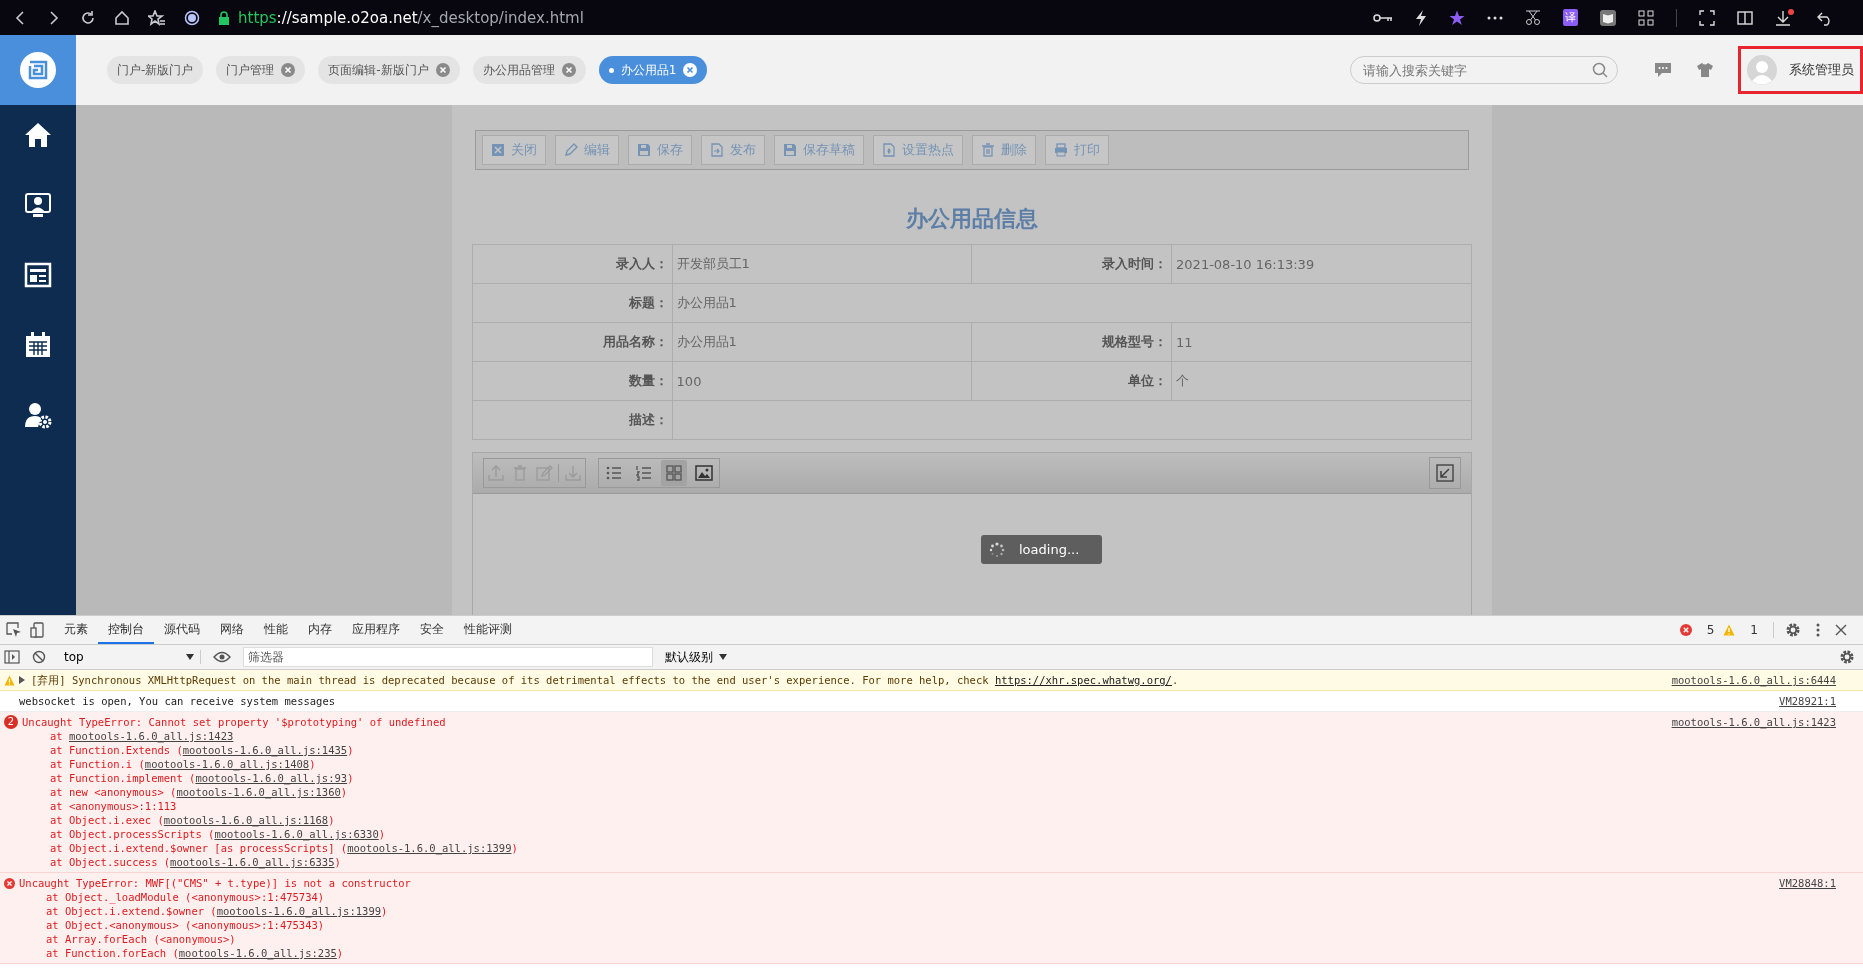 Image resolution: width=1863 pixels, height=974 pixels. What do you see at coordinates (1753, 722) in the screenshot?
I see `source-link: mootools-1.6.0_all.js:1423` at bounding box center [1753, 722].